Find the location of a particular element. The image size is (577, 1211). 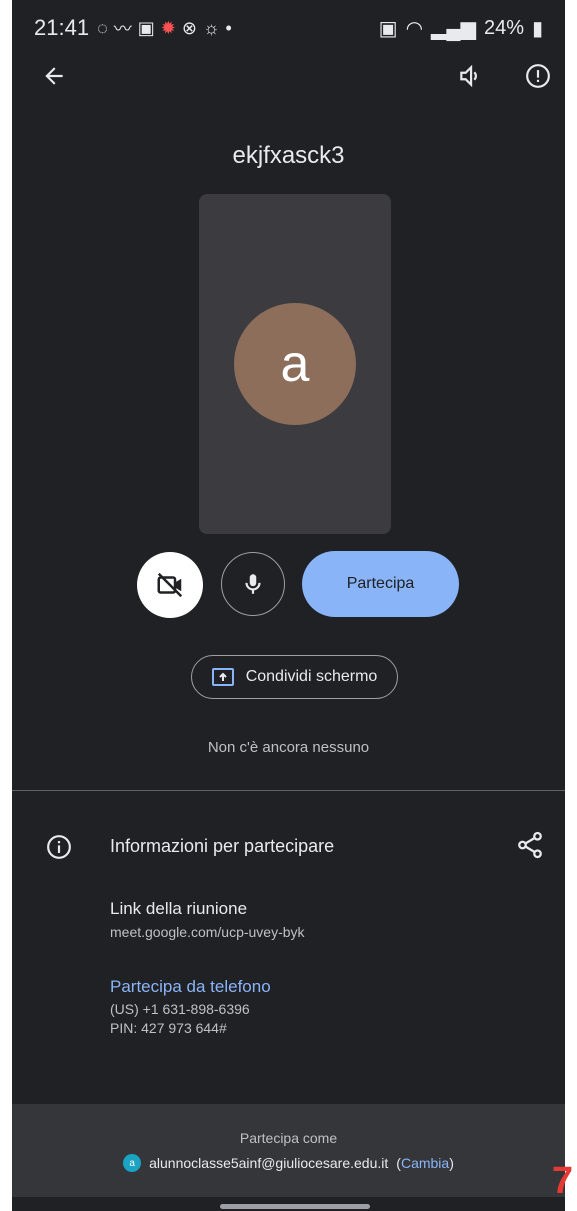

dial-in-number: (US) +1 631-898-6396 is located at coordinates (180, 1009).